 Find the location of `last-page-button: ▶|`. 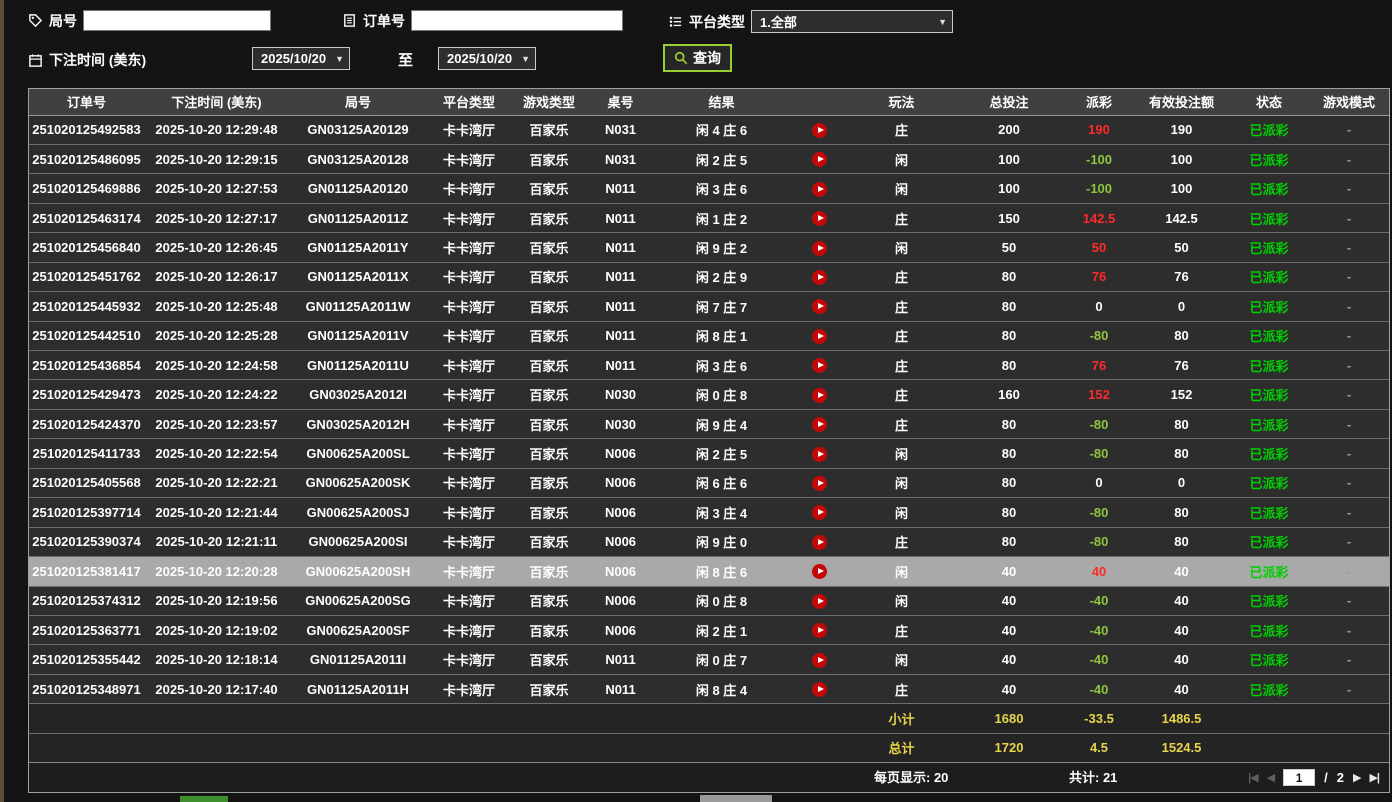

last-page-button: ▶| is located at coordinates (1374, 777).